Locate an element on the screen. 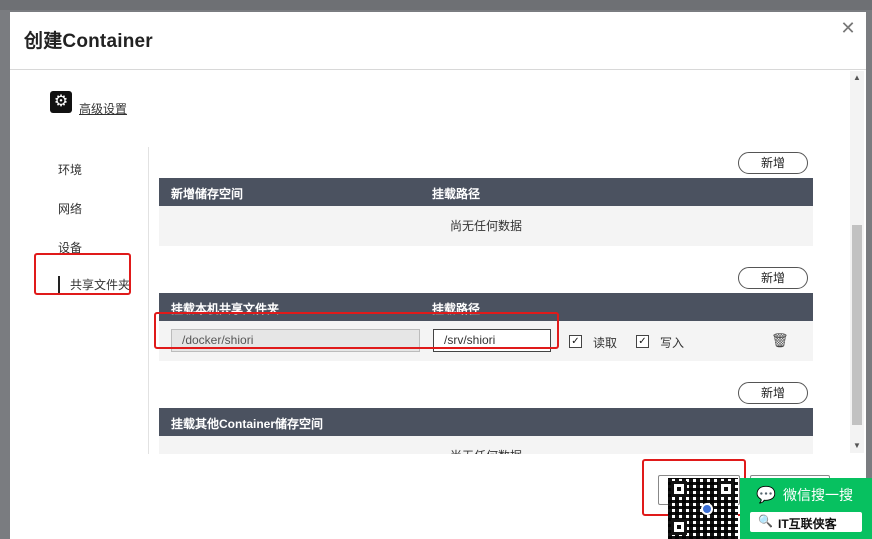 The width and height of the screenshot is (872, 539). host-path-field: /docker/shiori is located at coordinates (295, 340).